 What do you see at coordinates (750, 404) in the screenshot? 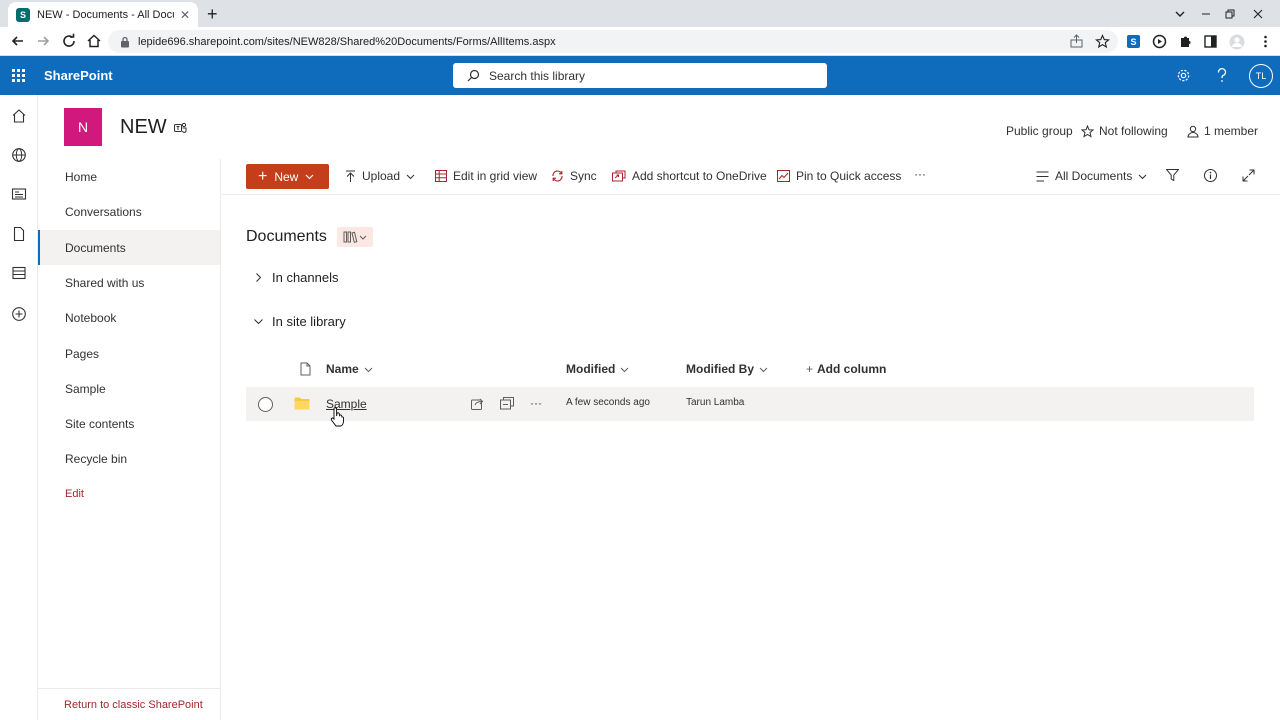
I see `table-row: Sample ··· A few seconds ago Tarun Lamba` at bounding box center [750, 404].